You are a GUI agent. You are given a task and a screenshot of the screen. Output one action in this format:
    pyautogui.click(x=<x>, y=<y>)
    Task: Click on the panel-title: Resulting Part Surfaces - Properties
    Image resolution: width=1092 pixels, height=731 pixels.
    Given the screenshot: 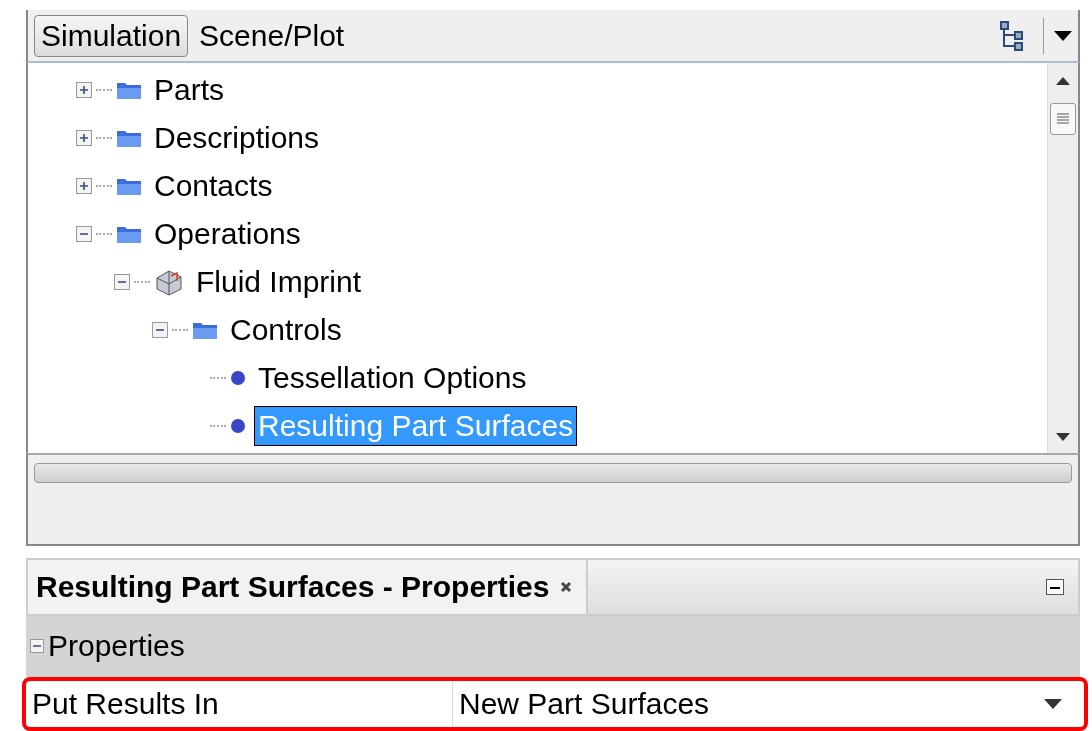 What is the action you would take?
    pyautogui.click(x=293, y=587)
    